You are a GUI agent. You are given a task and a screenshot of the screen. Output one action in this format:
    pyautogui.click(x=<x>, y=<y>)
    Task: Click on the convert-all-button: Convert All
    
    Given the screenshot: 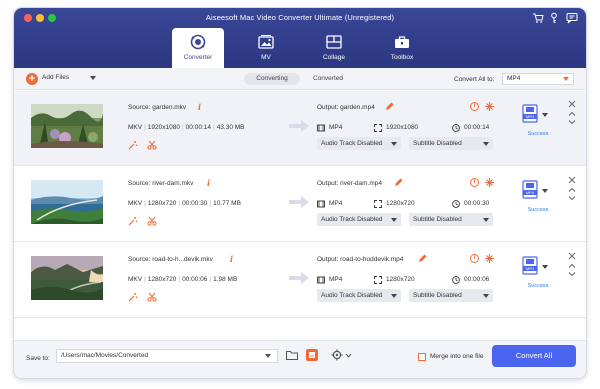 What is the action you would take?
    pyautogui.click(x=534, y=356)
    